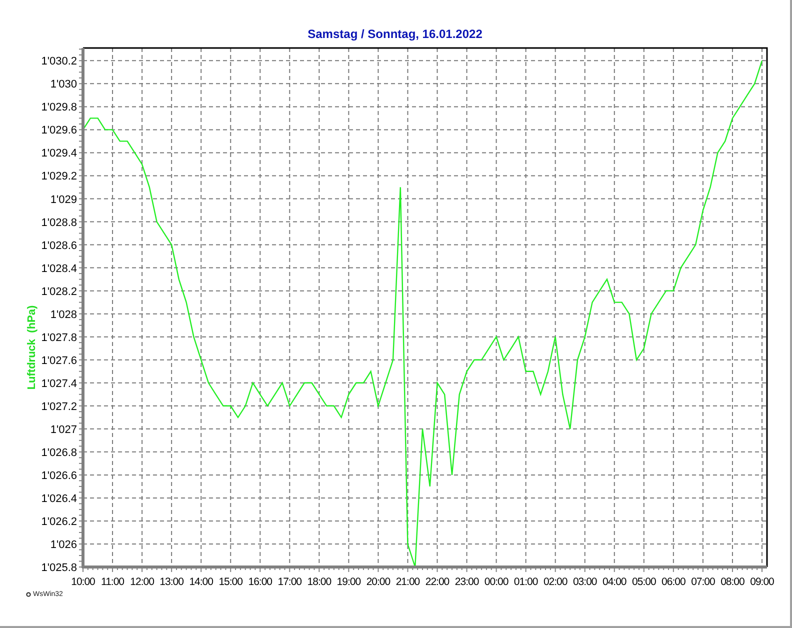  Describe the element at coordinates (59, 176) in the screenshot. I see `axis-tick-label: 1'029.2` at that location.